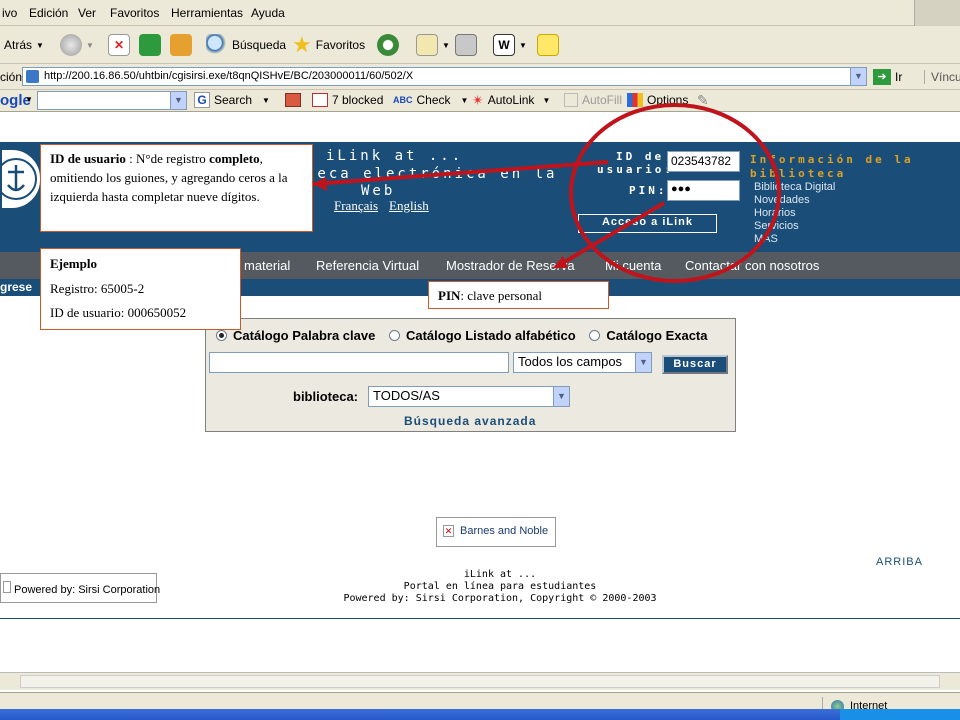 Image resolution: width=960 pixels, height=720 pixels. Describe the element at coordinates (900, 714) in the screenshot. I see `system-tray` at that location.